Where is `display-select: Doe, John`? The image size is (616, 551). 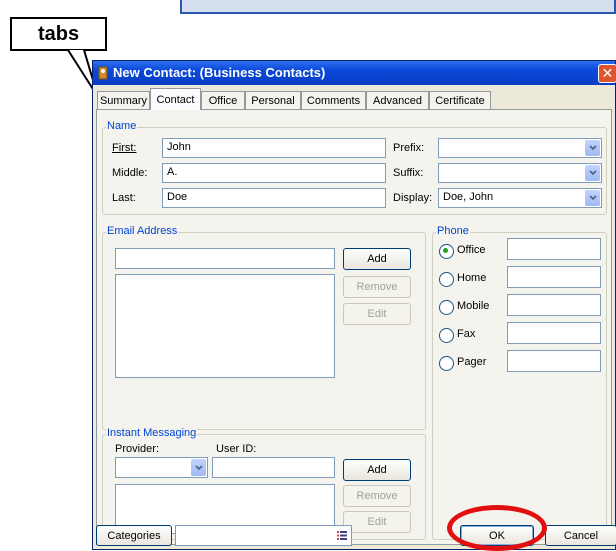
display-select: Doe, John is located at coordinates (520, 198).